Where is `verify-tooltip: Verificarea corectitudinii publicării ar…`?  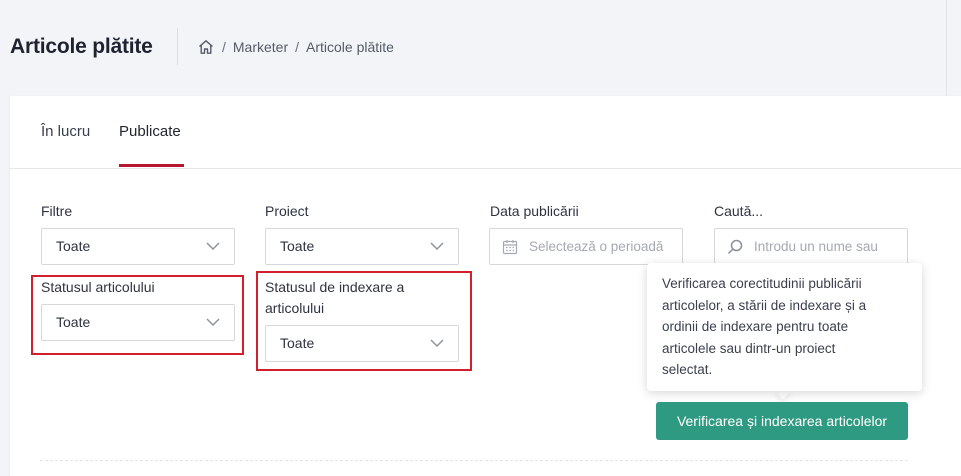
verify-tooltip: Verificarea corectitudinii publicării ar… is located at coordinates (784, 327).